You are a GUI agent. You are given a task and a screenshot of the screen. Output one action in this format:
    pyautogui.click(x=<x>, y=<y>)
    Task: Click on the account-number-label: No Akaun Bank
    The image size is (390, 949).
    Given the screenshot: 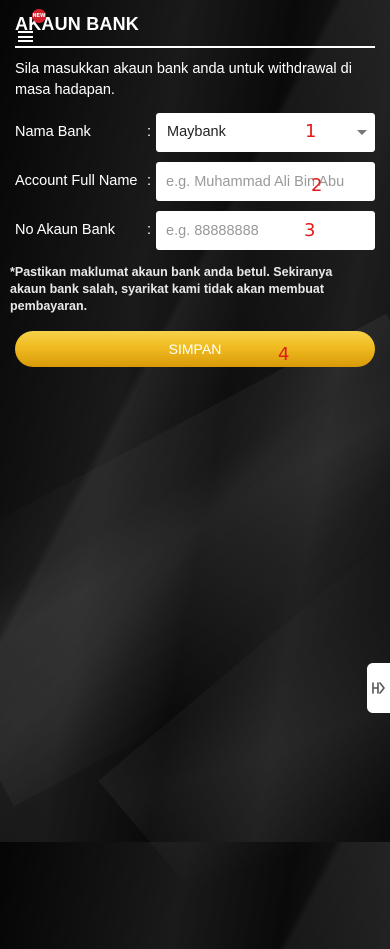 What is the action you would take?
    pyautogui.click(x=65, y=230)
    